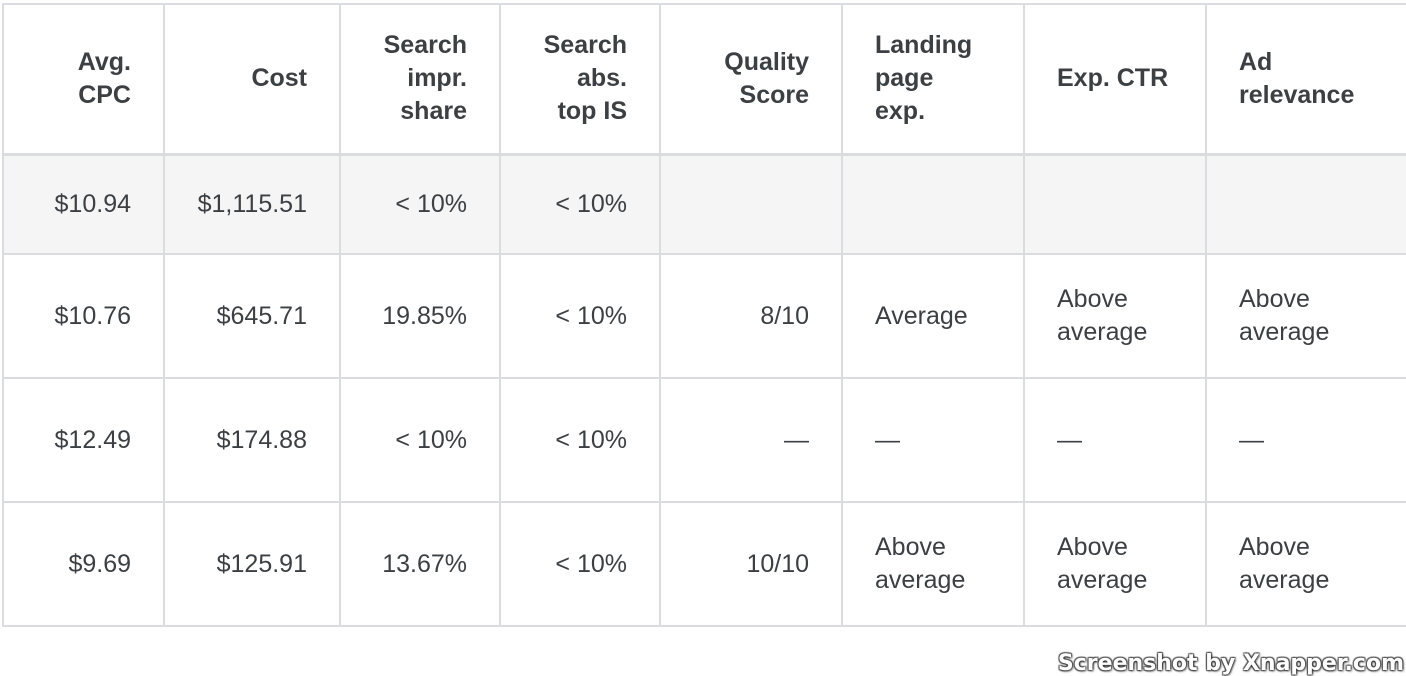  Describe the element at coordinates (933, 204) in the screenshot. I see `total-landing-page-exp` at that location.